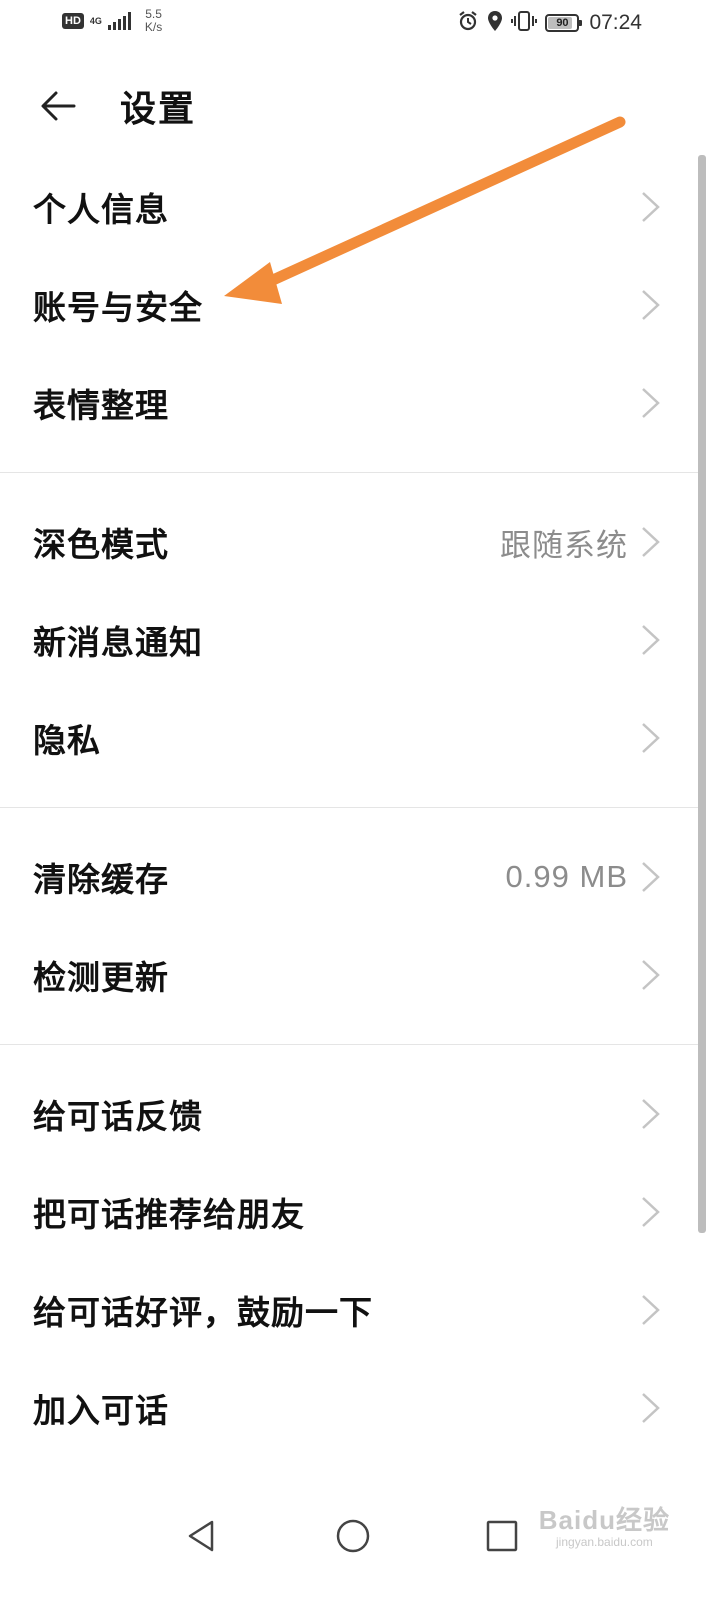  I want to click on network-speed: 5.5 K/s, so click(153, 21).